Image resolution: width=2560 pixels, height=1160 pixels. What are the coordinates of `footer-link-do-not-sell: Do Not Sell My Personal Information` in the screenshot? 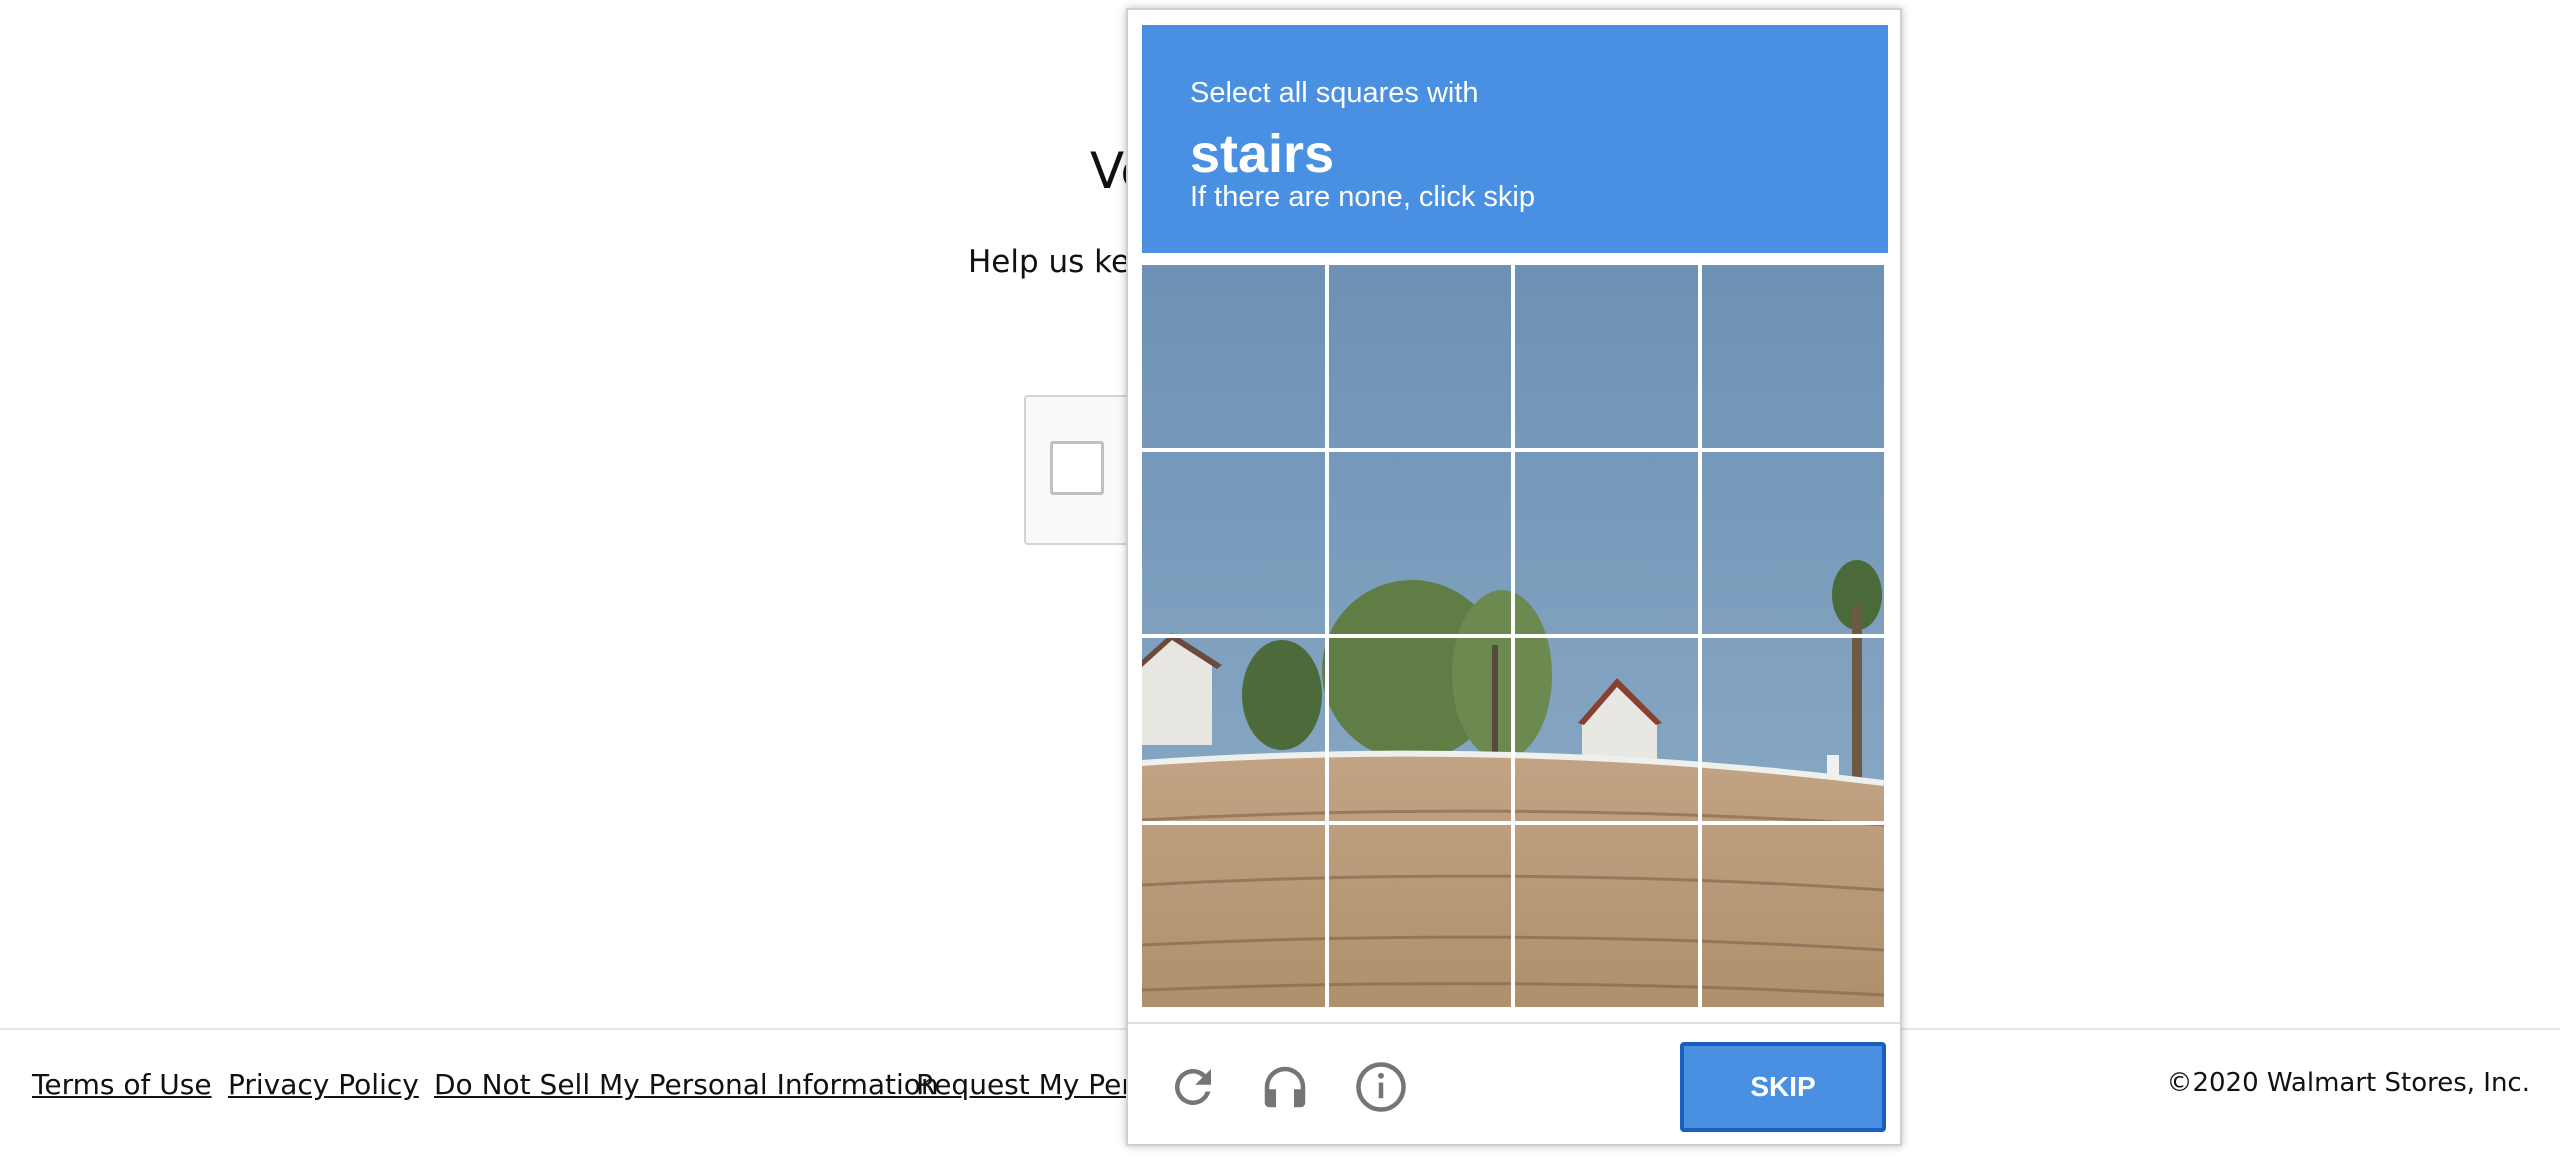 It's located at (686, 1084).